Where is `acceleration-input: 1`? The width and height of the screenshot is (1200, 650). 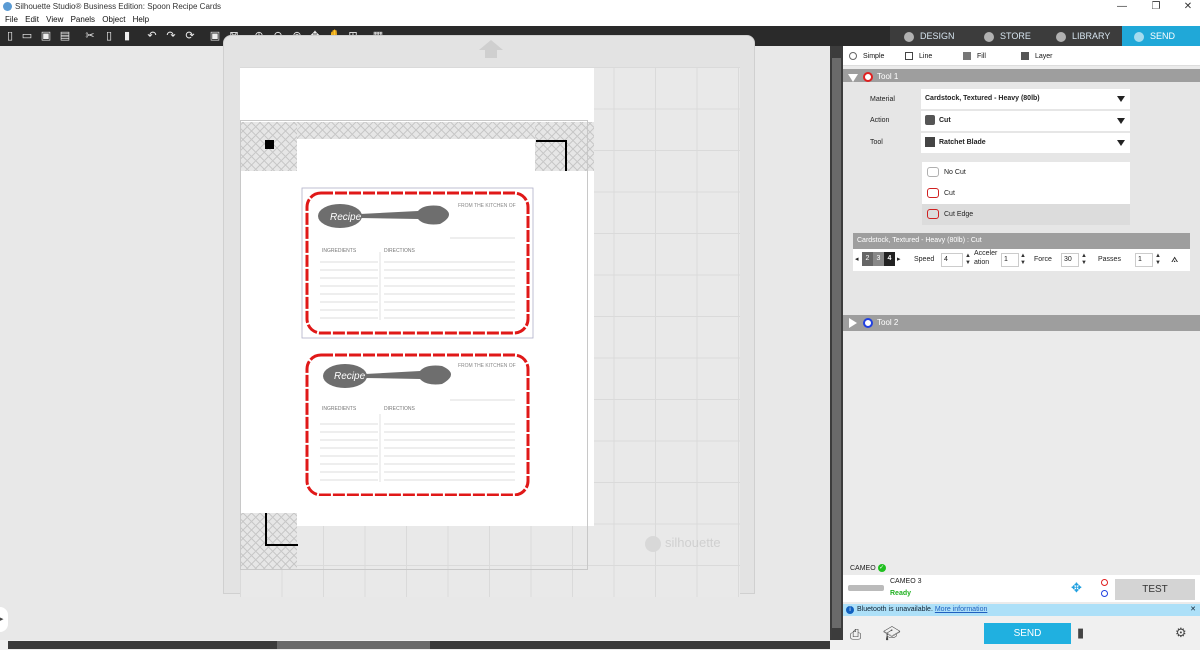 acceleration-input: 1 is located at coordinates (1010, 260).